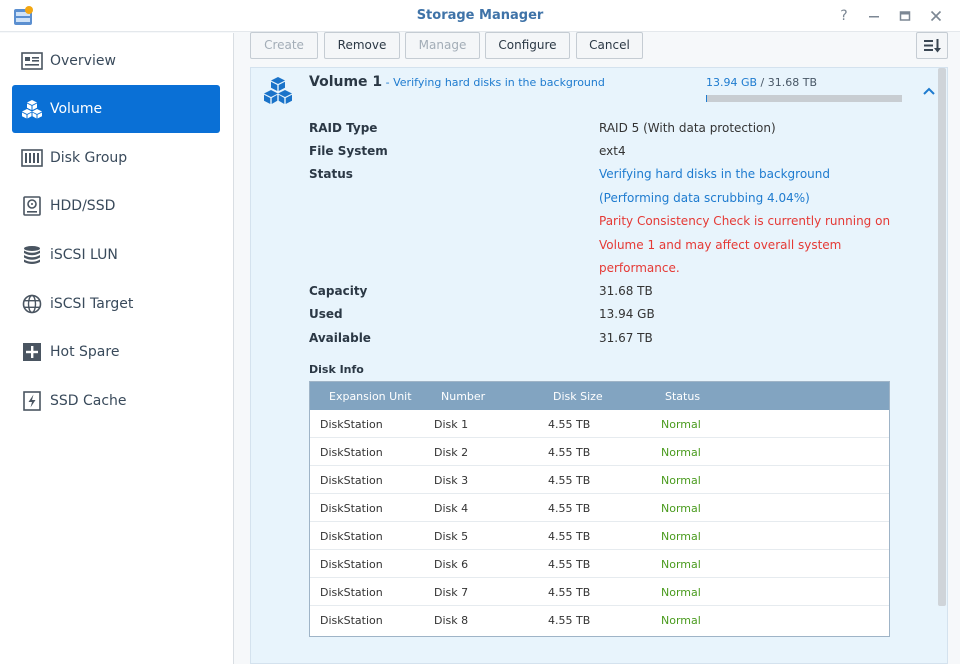 Image resolution: width=960 pixels, height=664 pixels. I want to click on manage-button: Manage, so click(442, 45).